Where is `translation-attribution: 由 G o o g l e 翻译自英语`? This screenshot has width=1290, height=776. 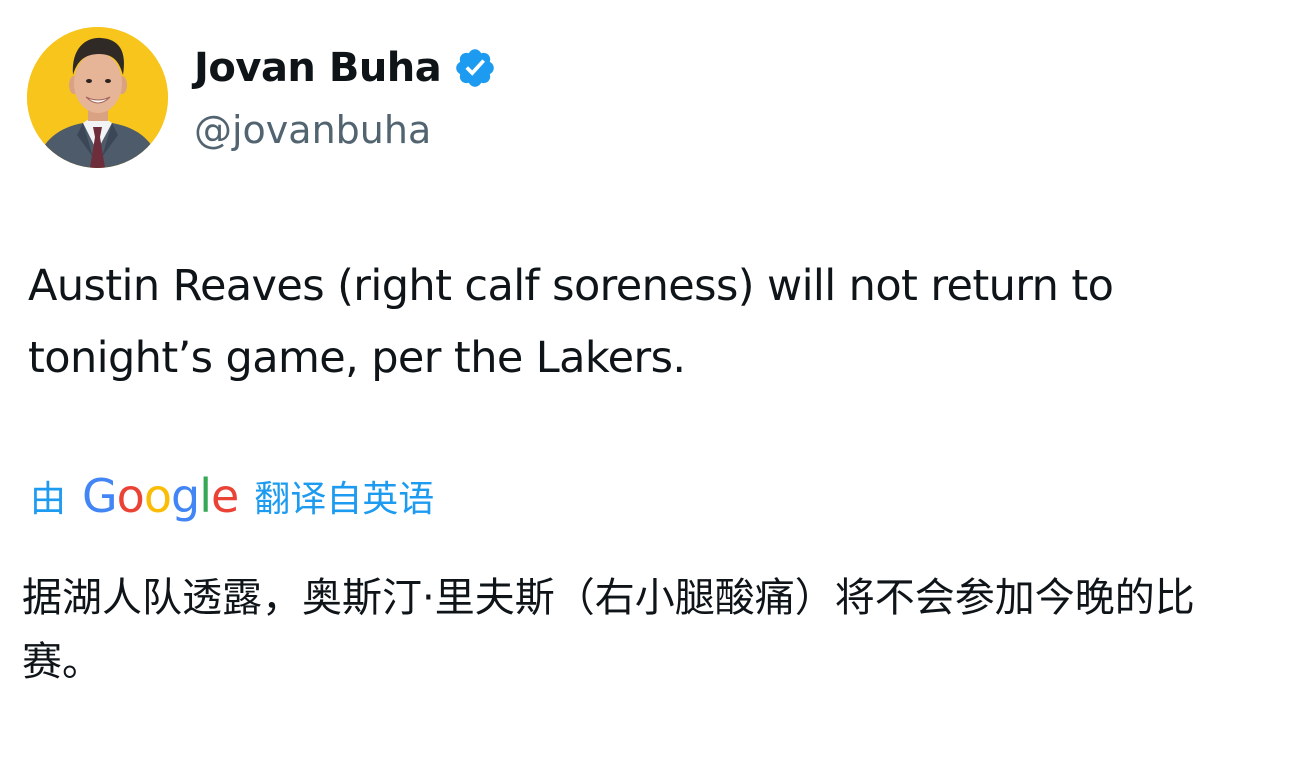
translation-attribution: 由 G o o g l e 翻译自英语 is located at coordinates (232, 496).